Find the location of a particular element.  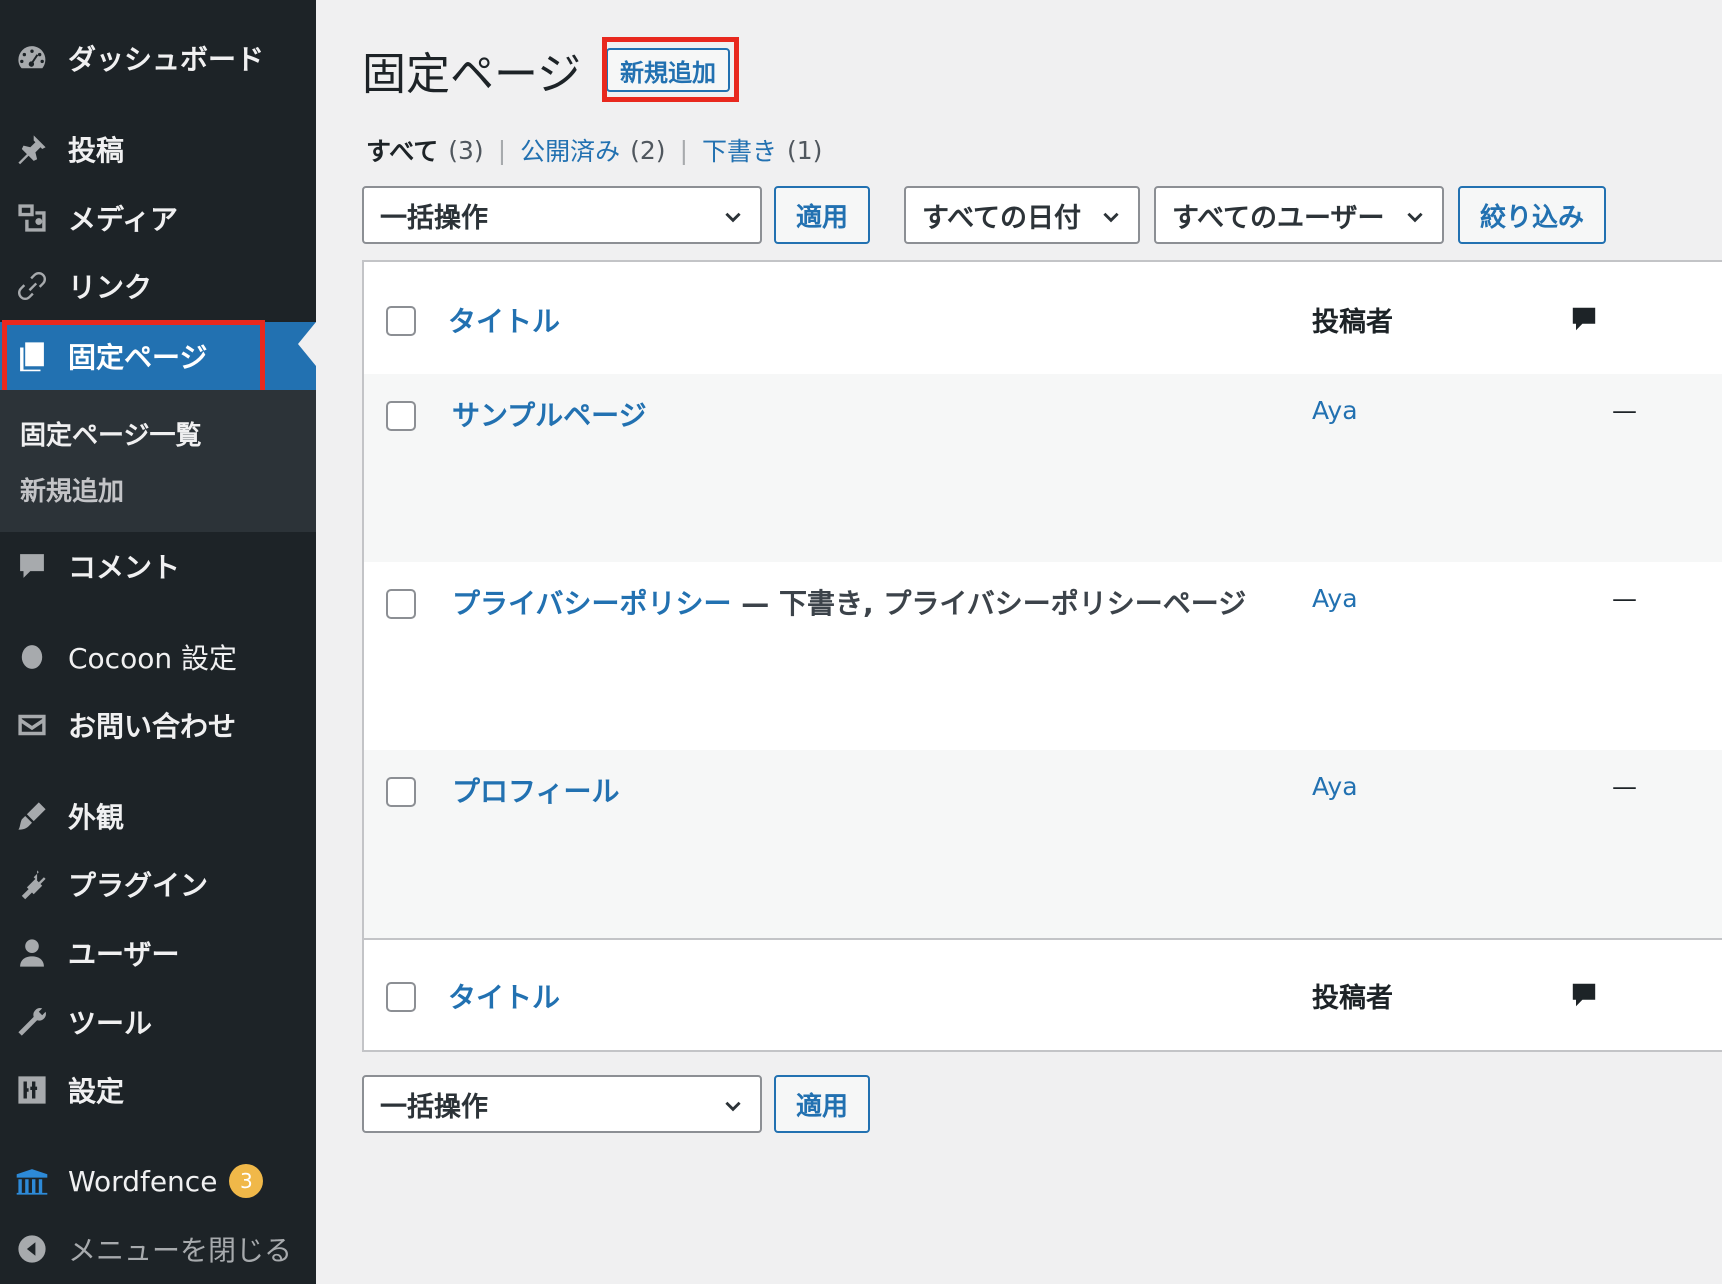

sidebar-item-label: 外観 is located at coordinates (96, 817).